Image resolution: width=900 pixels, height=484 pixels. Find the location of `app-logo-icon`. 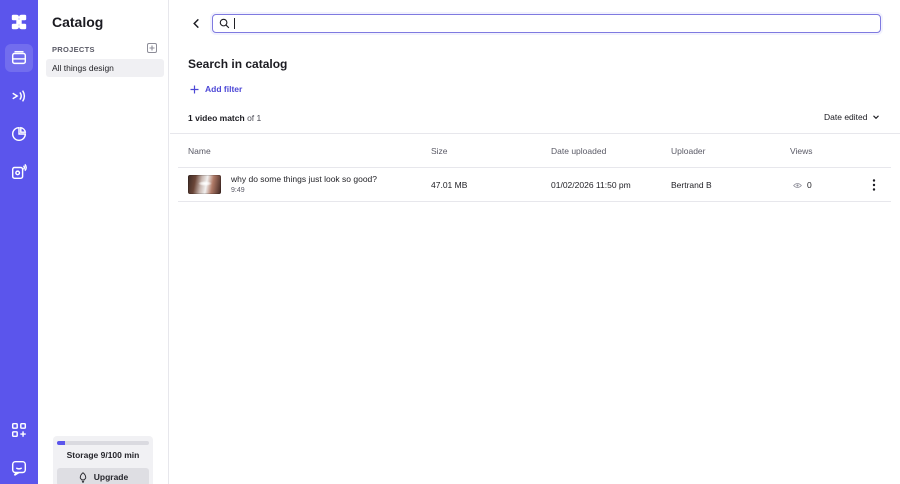

app-logo-icon is located at coordinates (19, 22).